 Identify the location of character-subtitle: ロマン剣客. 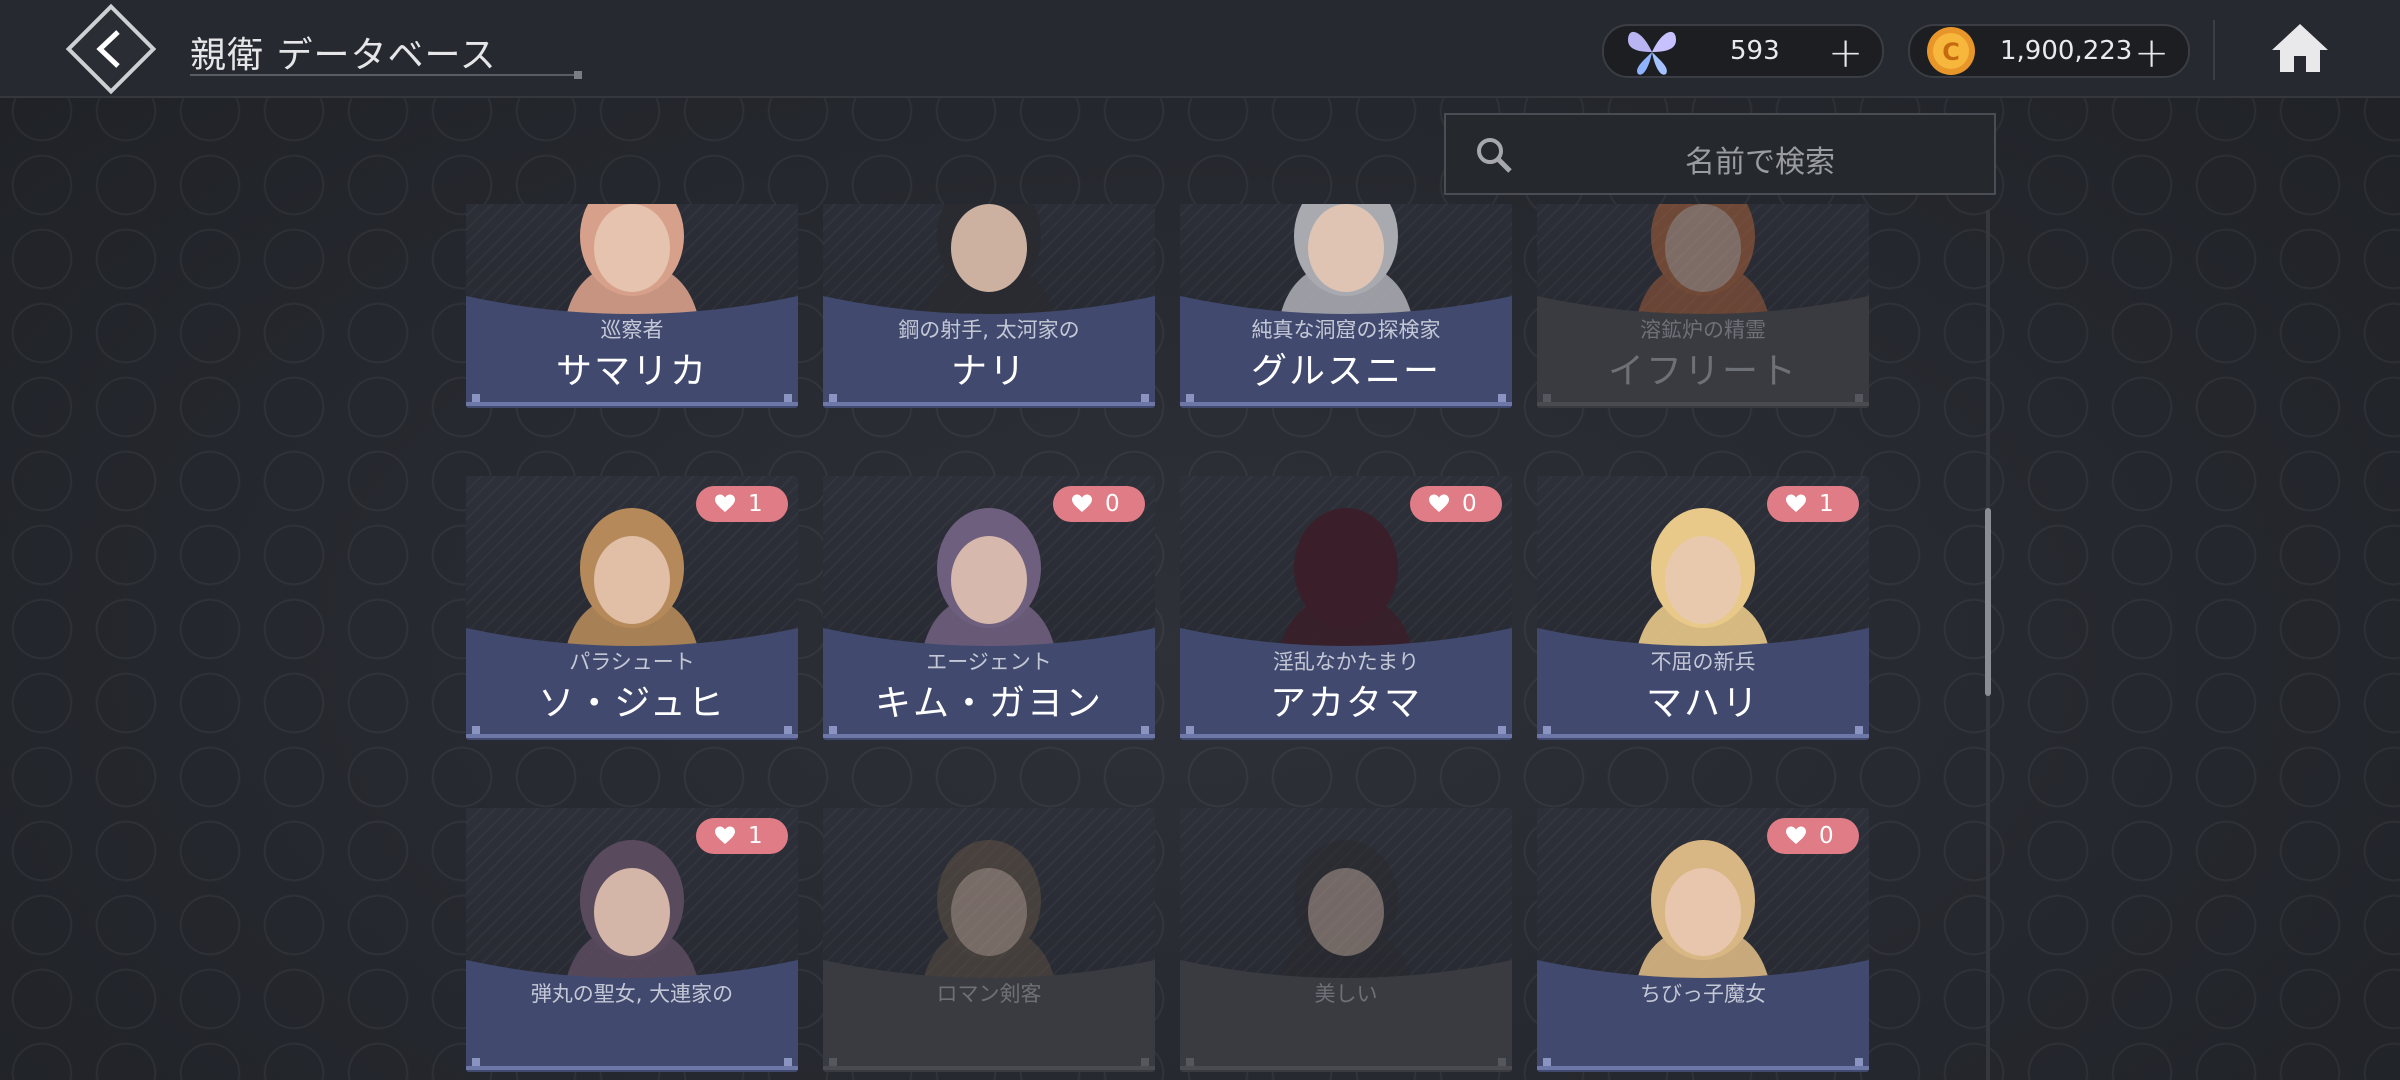
(989, 994).